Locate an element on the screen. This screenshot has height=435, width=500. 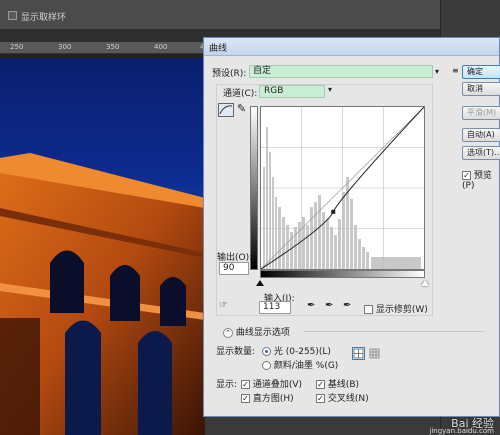
intersection-label: 交叉线(N) is located at coordinates (348, 399).